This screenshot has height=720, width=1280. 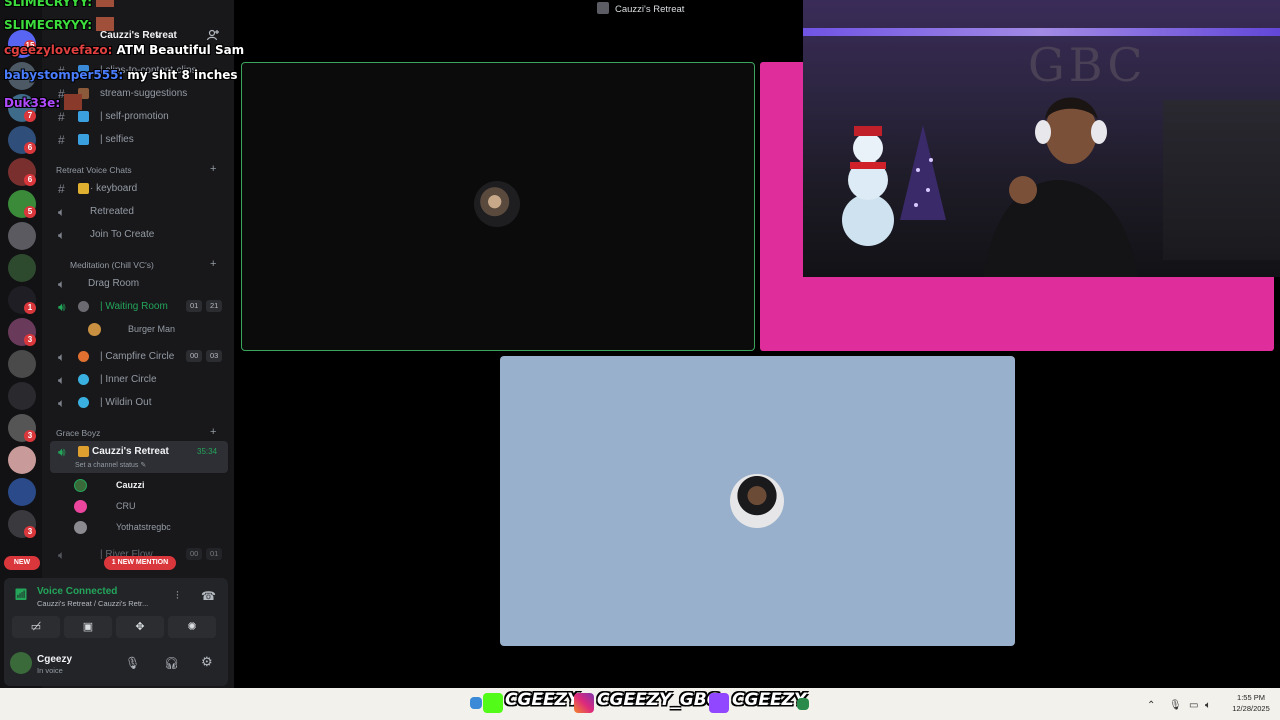 I want to click on chevron-up-icon: ⌃, so click(x=1151, y=705).